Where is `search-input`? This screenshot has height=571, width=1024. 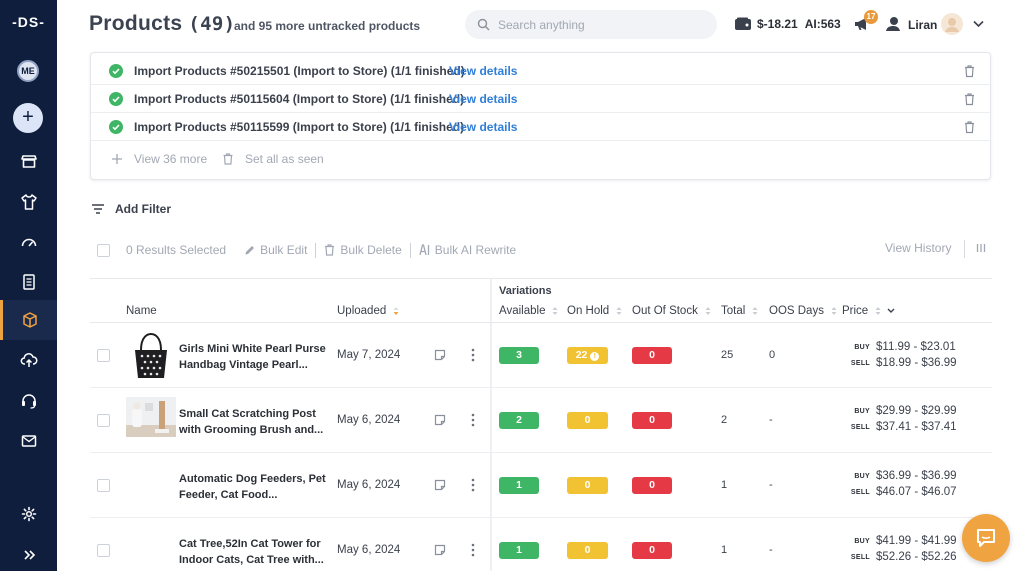
search-input is located at coordinates (598, 24).